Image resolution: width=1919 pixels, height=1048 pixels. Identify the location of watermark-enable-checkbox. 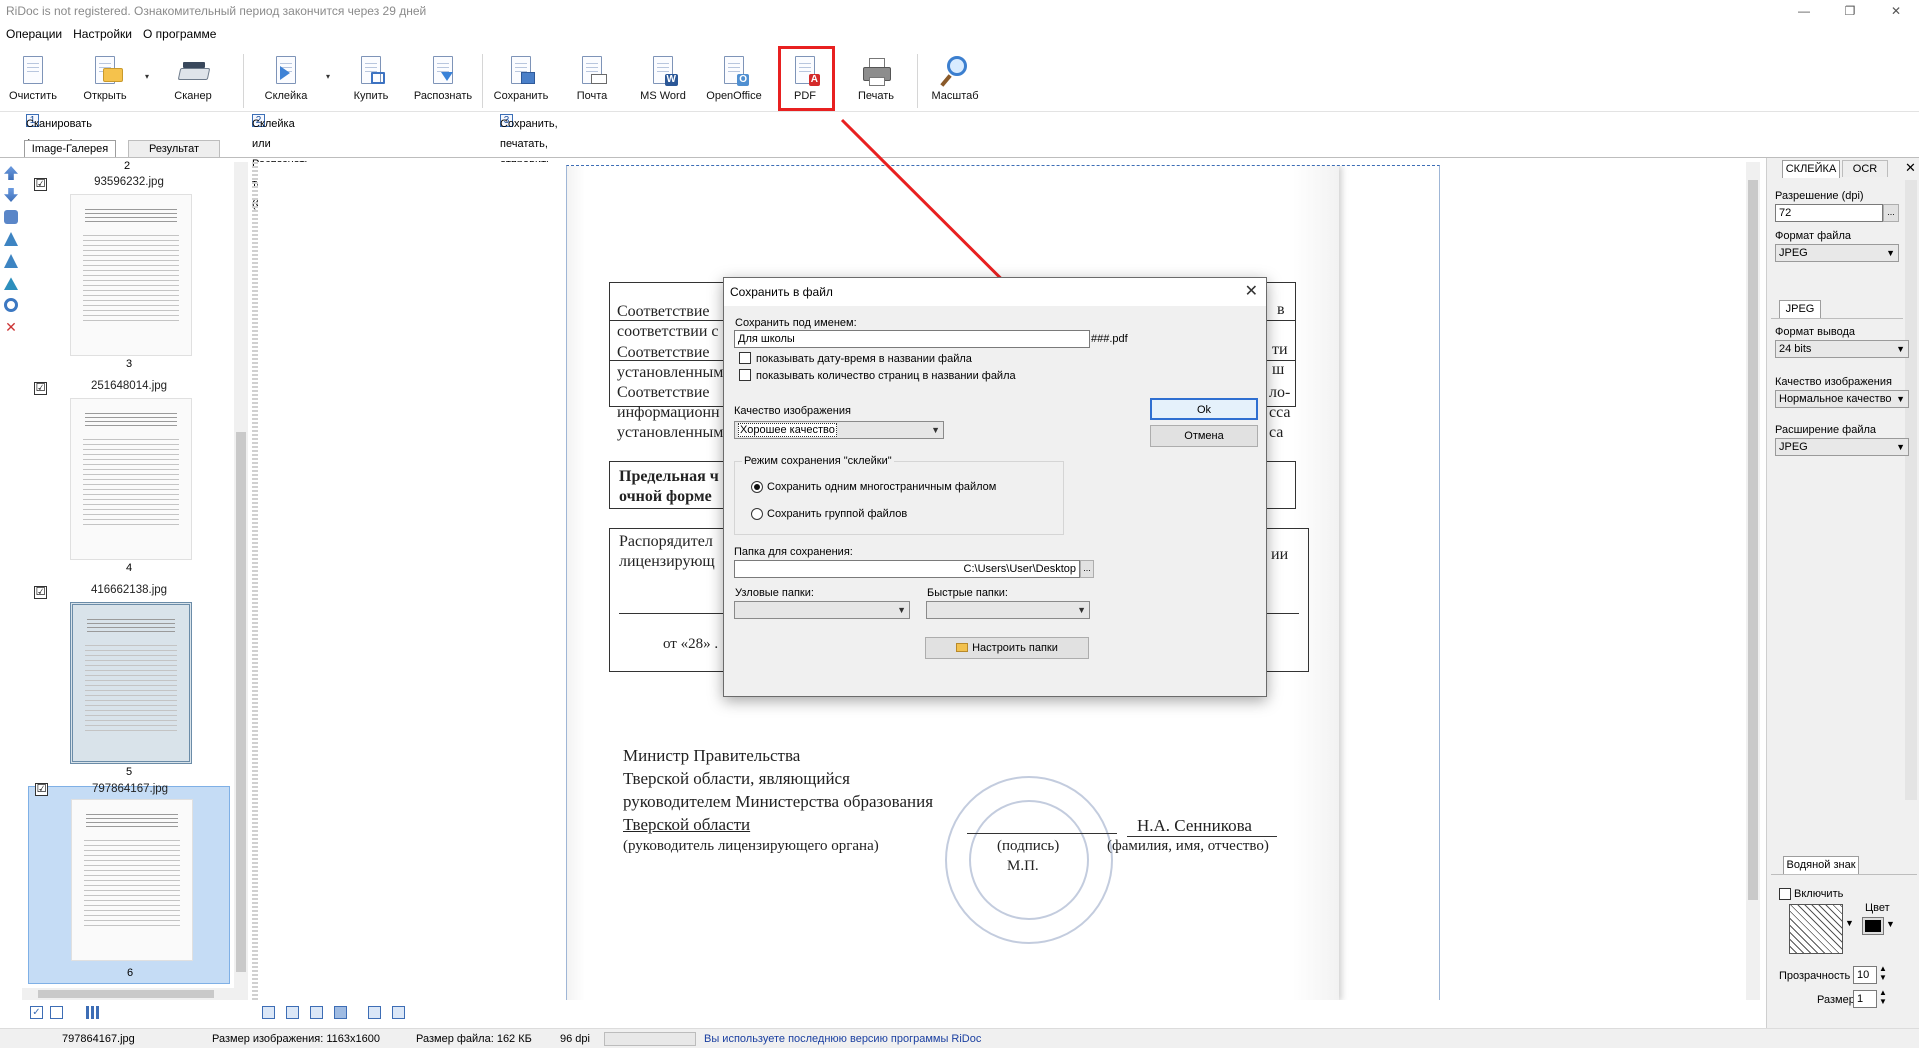
(1785, 894).